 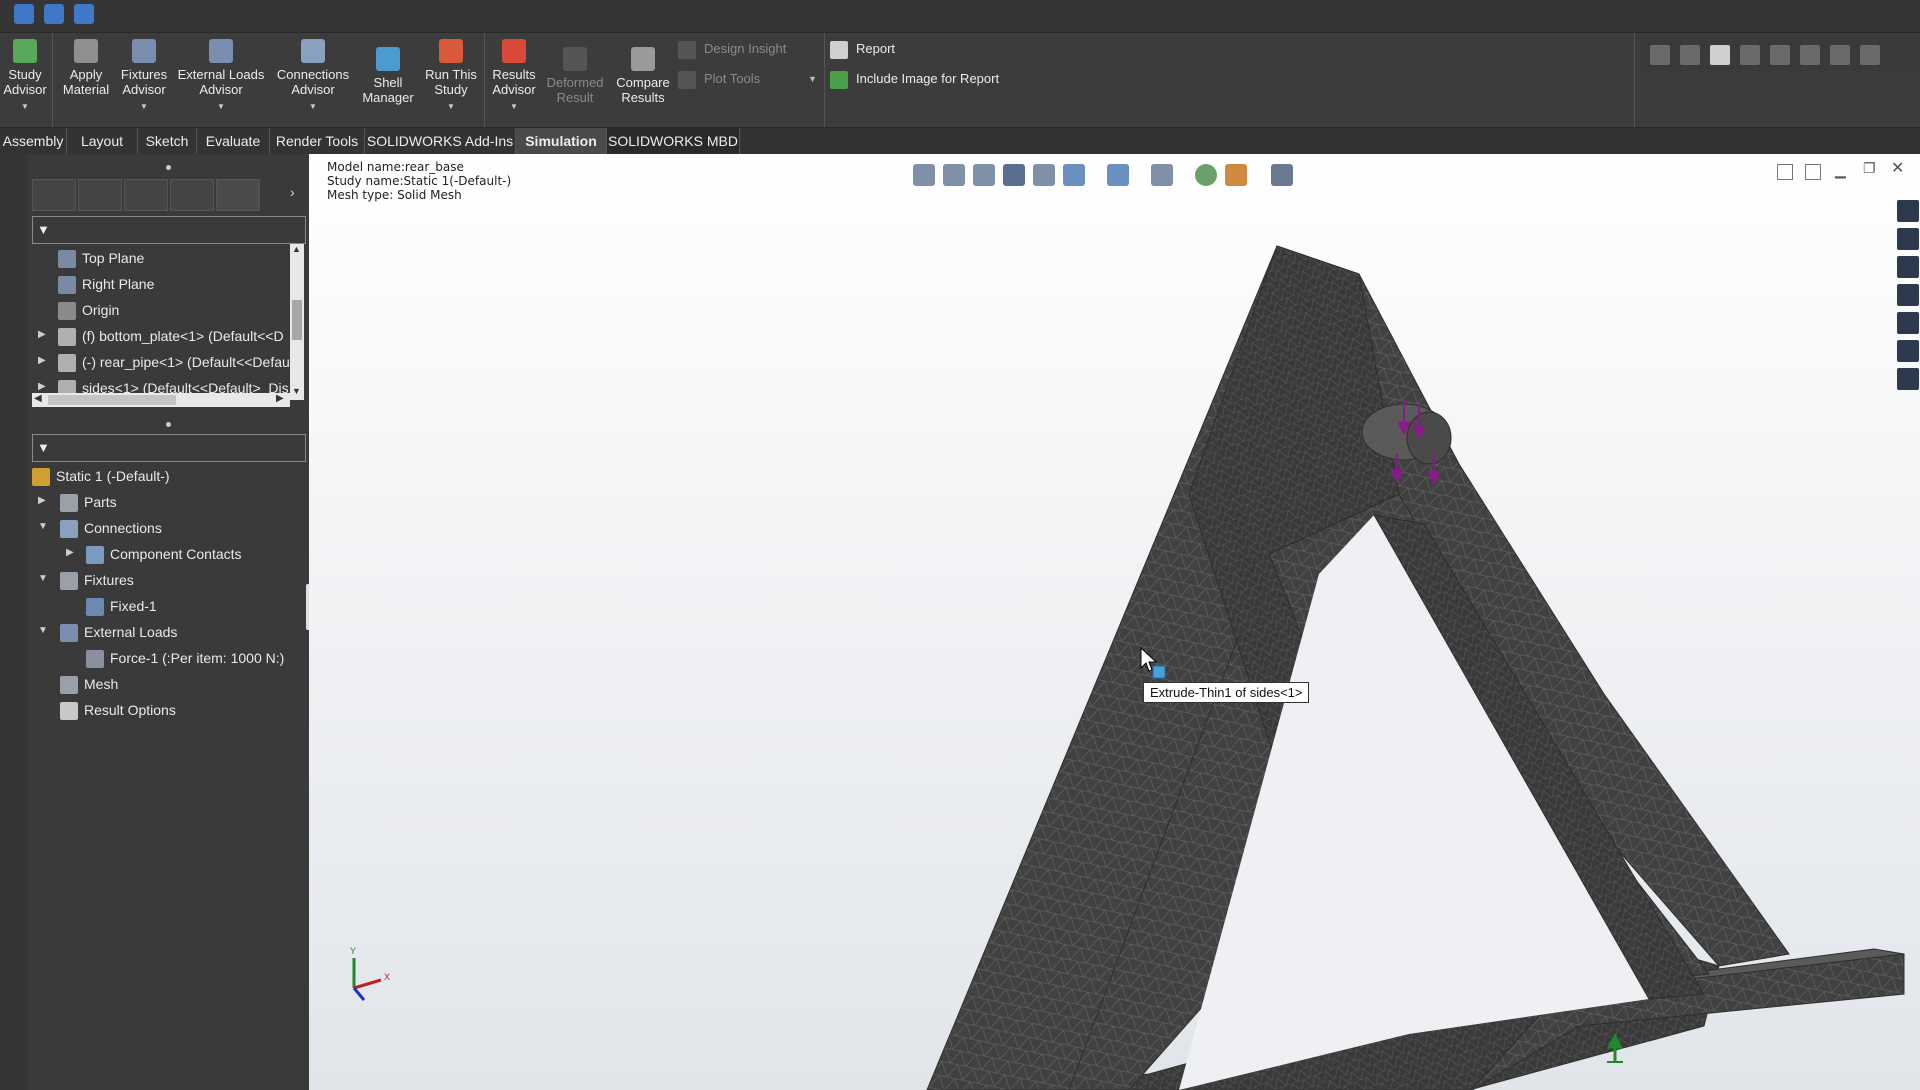 I want to click on include-image-button: Include Image for Report, so click(x=914, y=79).